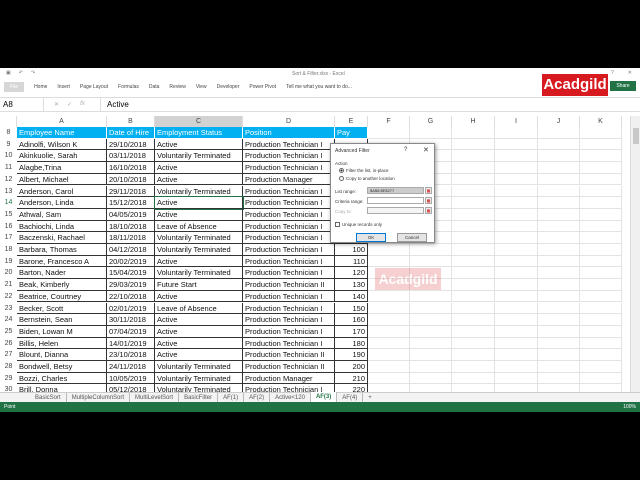 The width and height of the screenshot is (640, 480). Describe the element at coordinates (56, 104) in the screenshot. I see `cancel-icon: ✕` at that location.